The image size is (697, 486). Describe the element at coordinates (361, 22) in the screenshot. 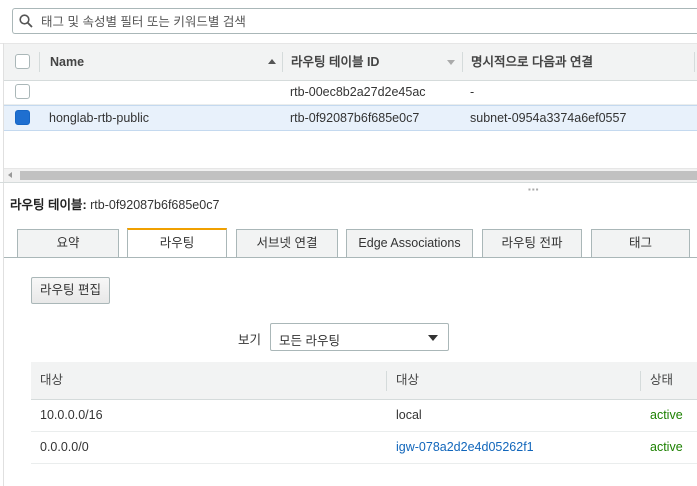

I see `search-input` at that location.